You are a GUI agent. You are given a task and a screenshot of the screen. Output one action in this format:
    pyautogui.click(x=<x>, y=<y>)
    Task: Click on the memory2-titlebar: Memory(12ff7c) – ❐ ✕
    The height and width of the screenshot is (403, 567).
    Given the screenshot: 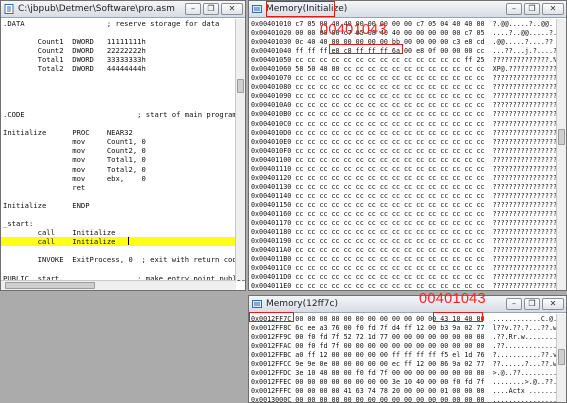 What is the action you would take?
    pyautogui.click(x=407, y=304)
    